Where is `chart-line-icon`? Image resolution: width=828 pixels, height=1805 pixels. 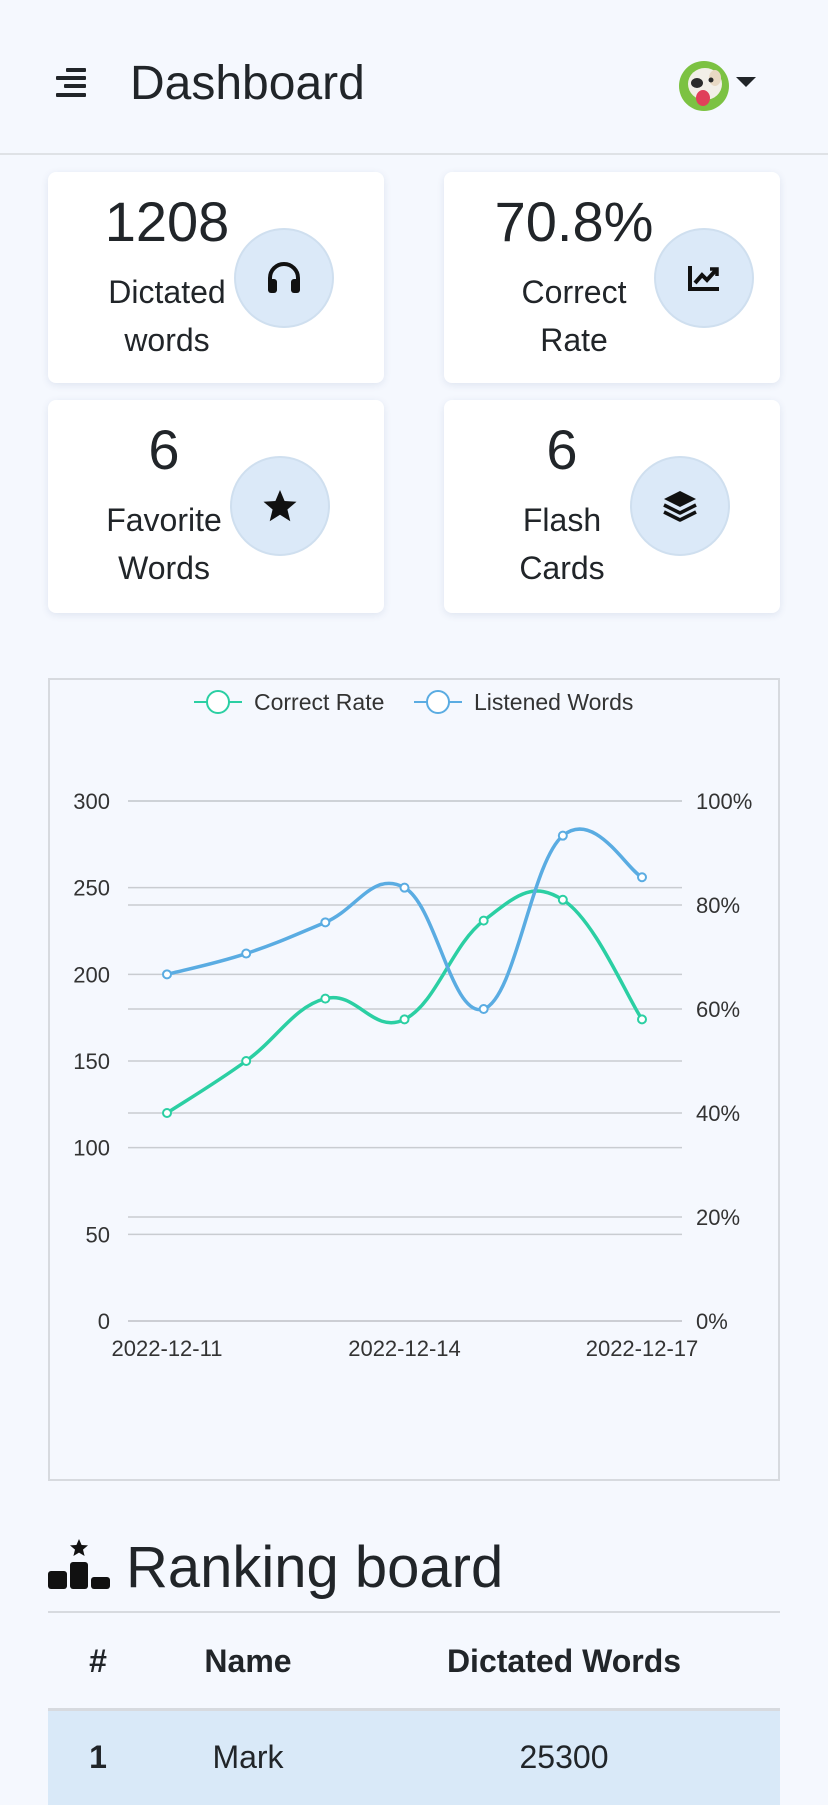 chart-line-icon is located at coordinates (704, 278).